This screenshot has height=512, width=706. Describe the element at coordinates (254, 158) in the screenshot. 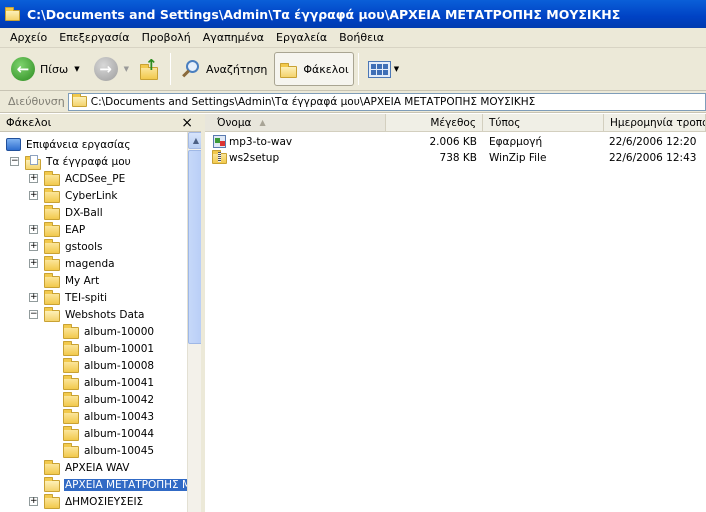

I see `file-name: ws2setup` at that location.